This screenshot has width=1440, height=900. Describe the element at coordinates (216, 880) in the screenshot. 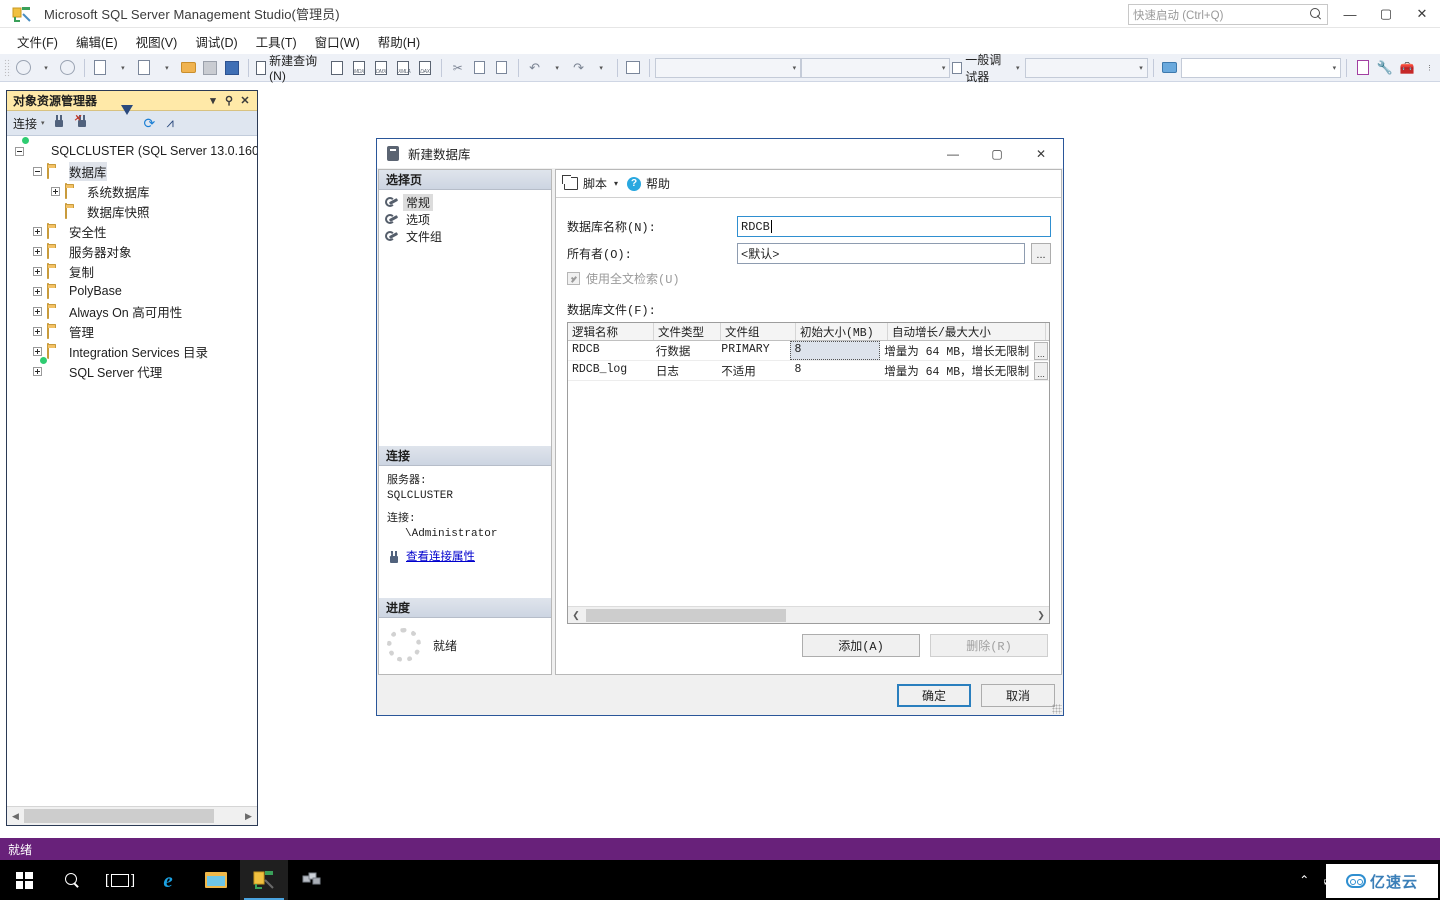

I see `taskbar-app-file-explorer` at that location.